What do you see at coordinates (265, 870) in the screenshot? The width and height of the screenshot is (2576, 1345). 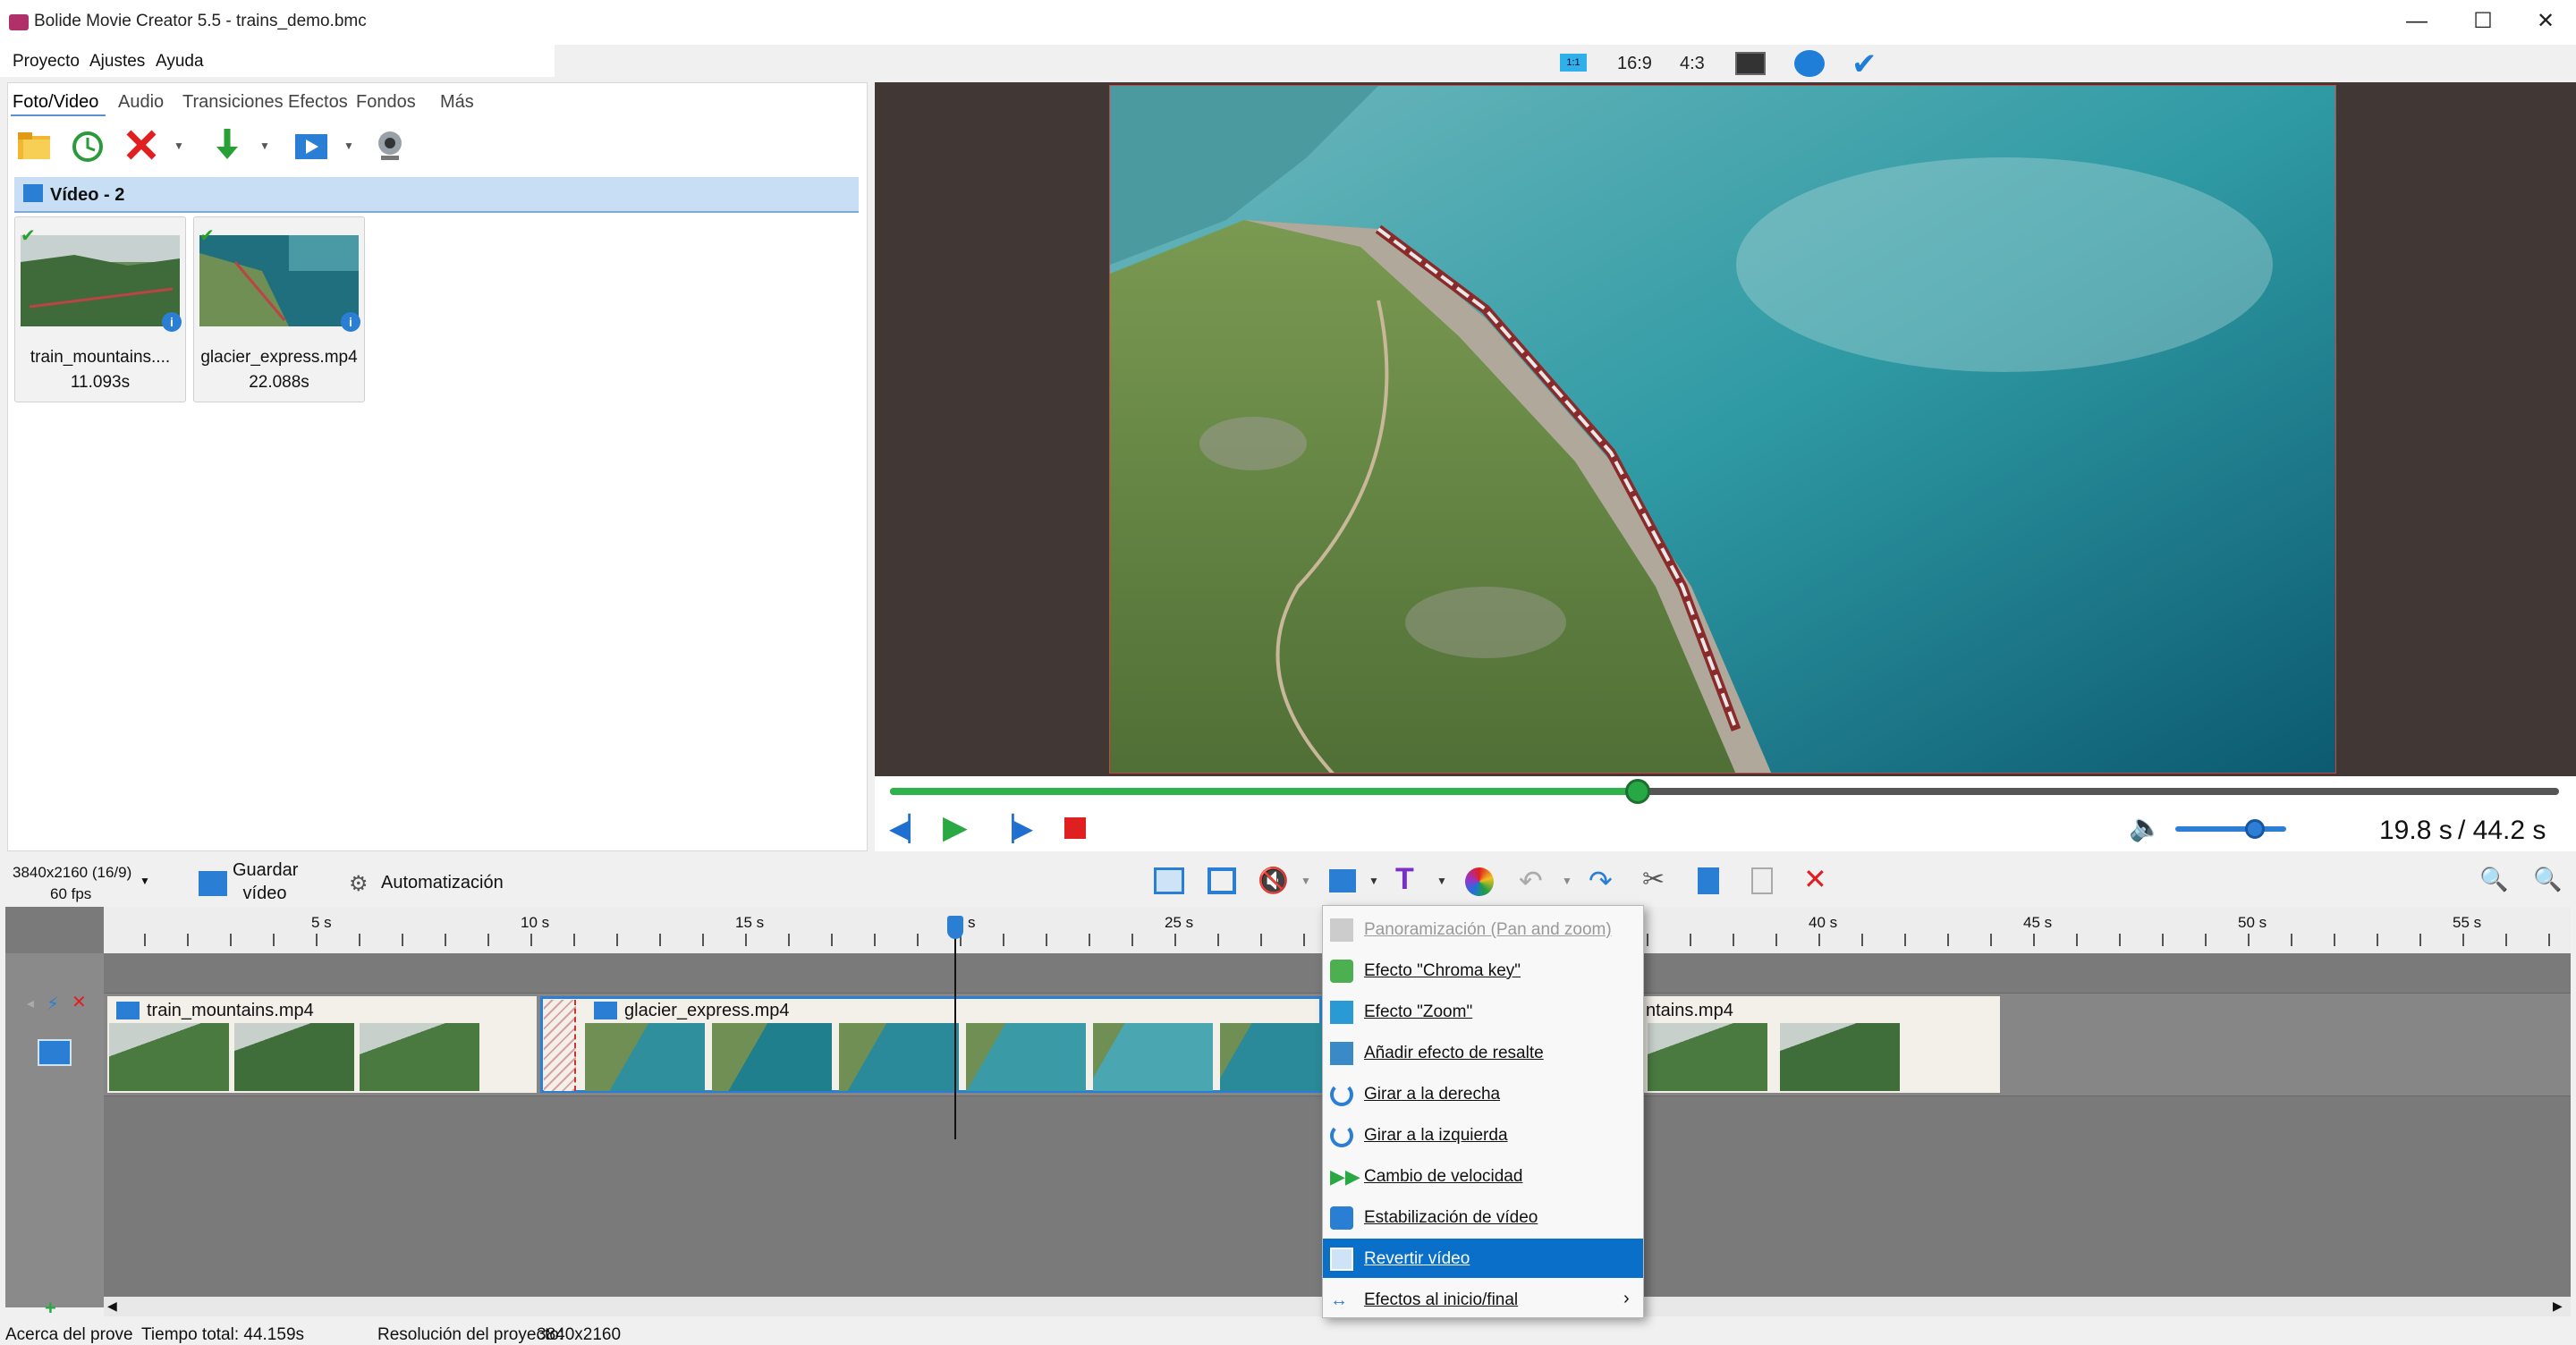 I see `save-video-button: Guardar` at bounding box center [265, 870].